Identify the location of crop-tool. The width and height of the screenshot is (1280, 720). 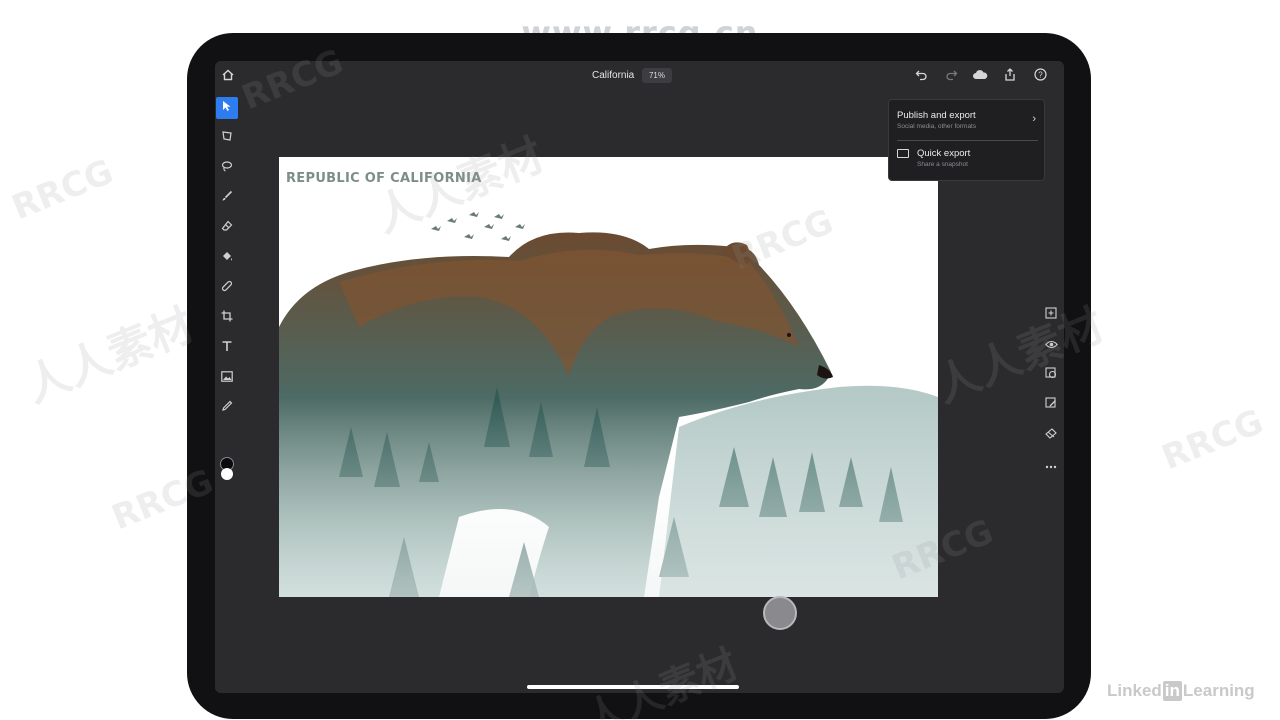
(227, 318).